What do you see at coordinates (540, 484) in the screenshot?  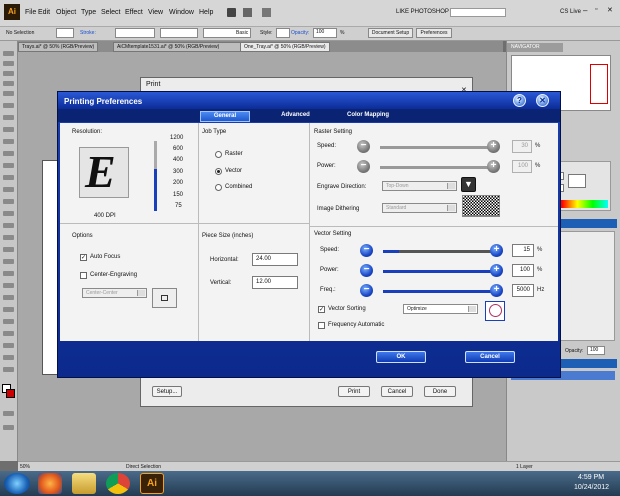 I see `tray-icons` at bounding box center [540, 484].